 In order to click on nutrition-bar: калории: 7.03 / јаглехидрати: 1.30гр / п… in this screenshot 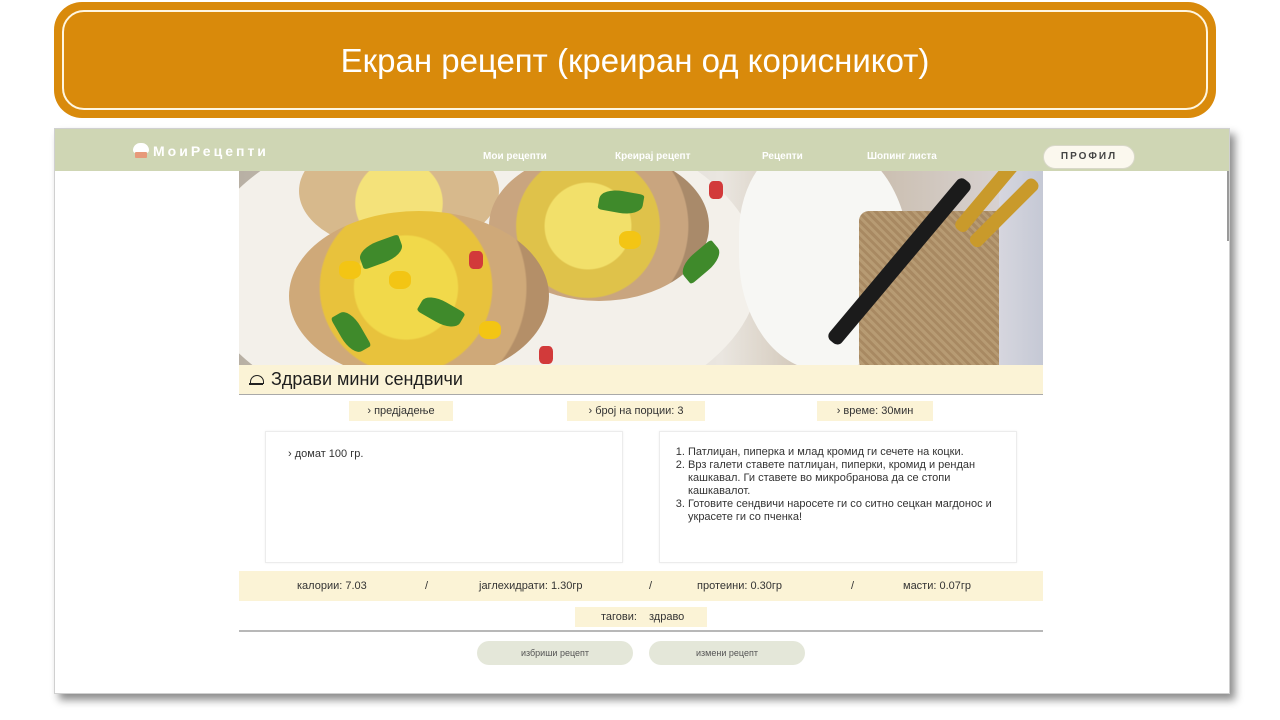, I will do `click(641, 586)`.